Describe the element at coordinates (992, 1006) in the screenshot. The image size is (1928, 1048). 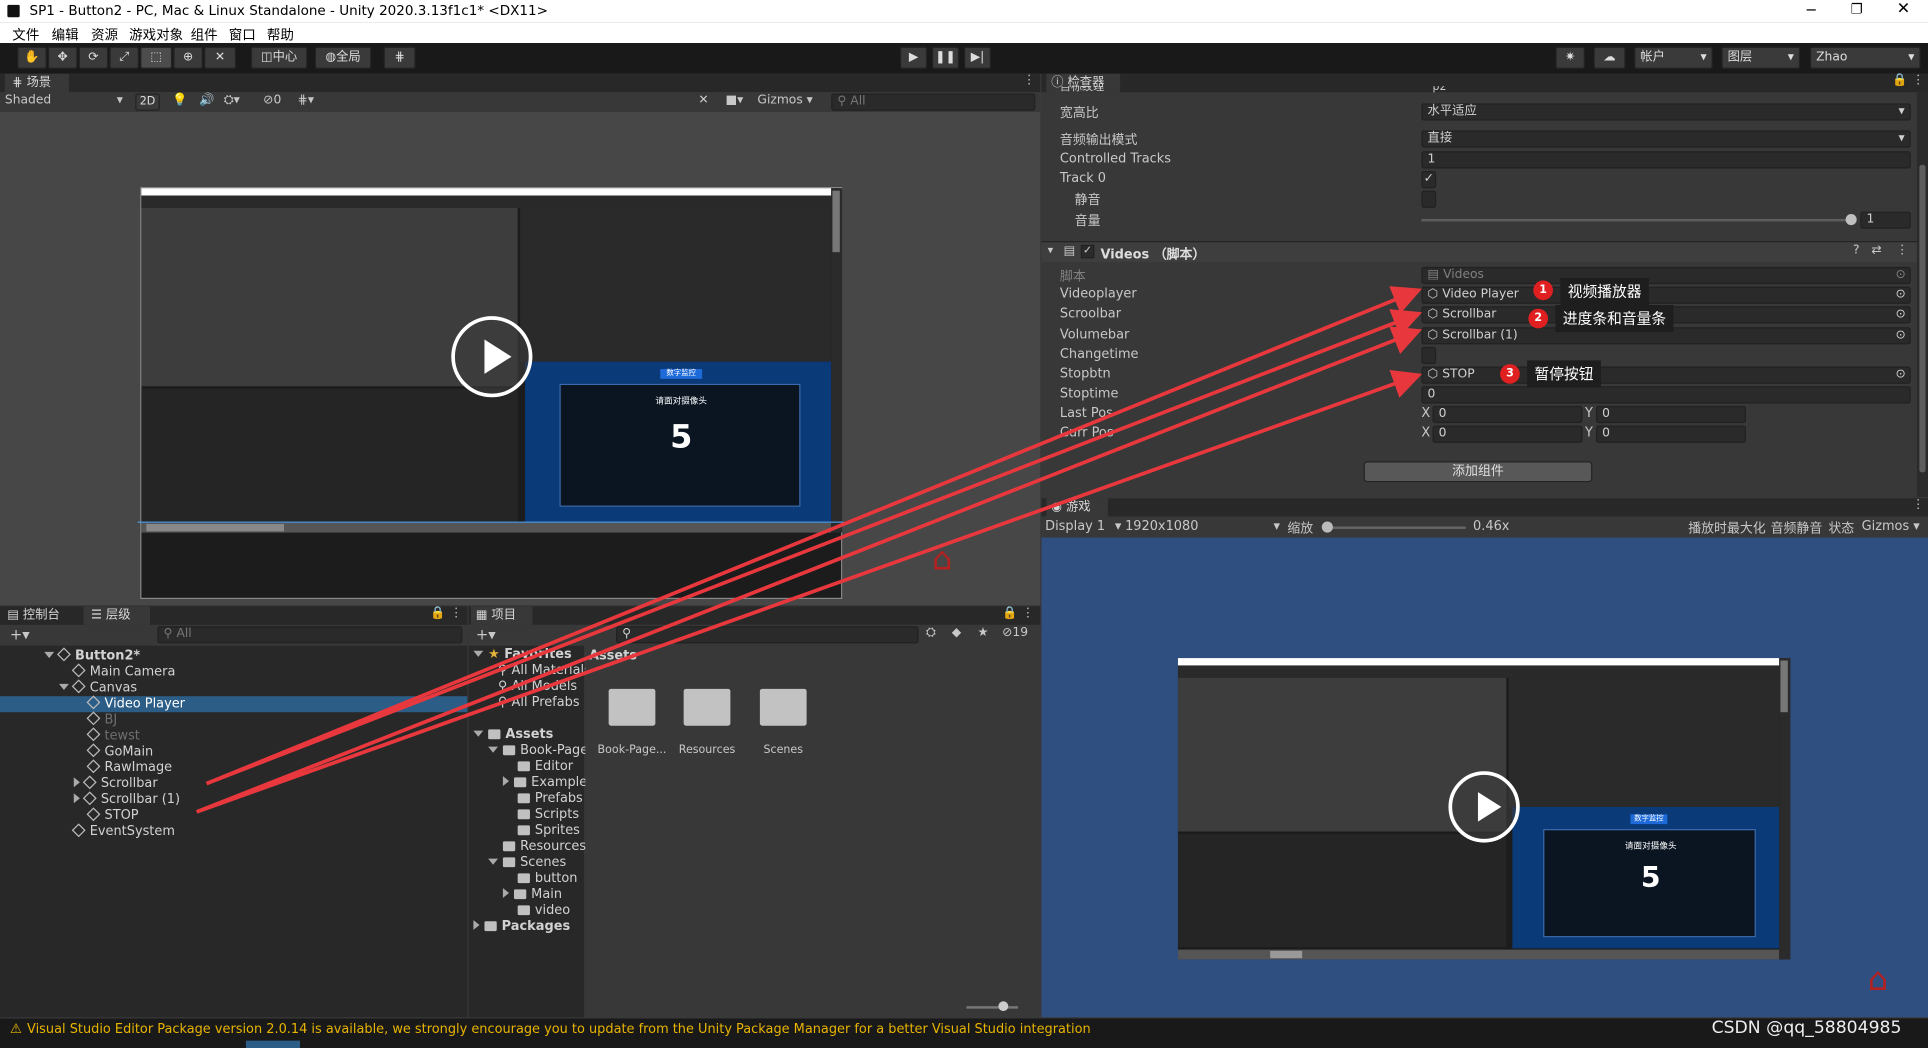
I see `icon-size-slider` at that location.